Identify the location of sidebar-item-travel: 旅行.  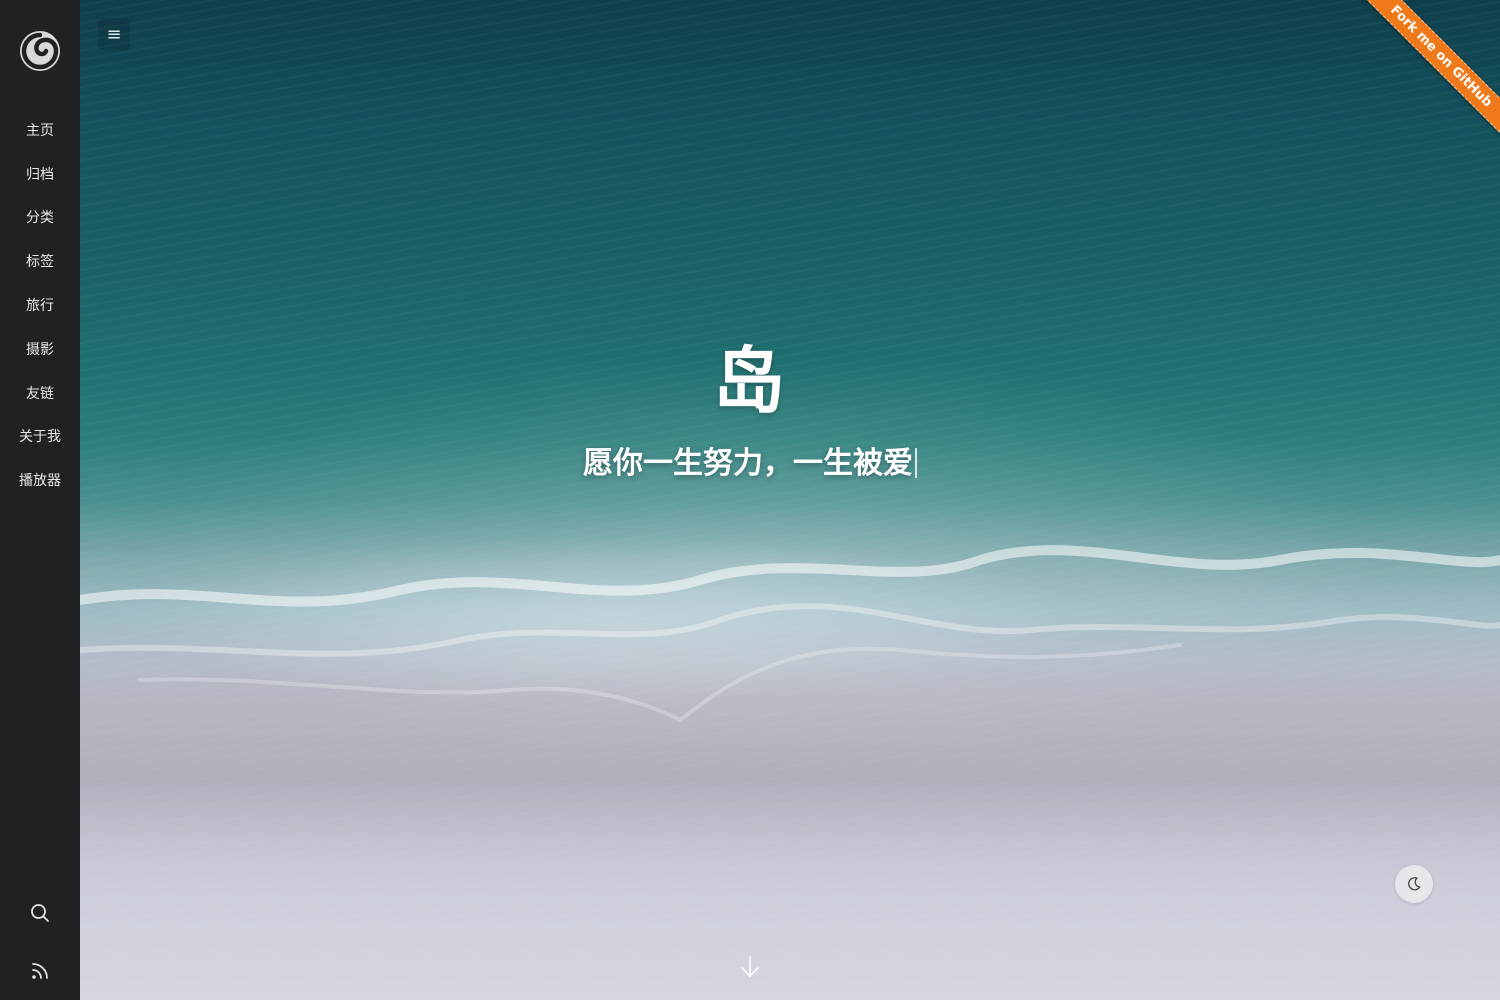
(40, 305).